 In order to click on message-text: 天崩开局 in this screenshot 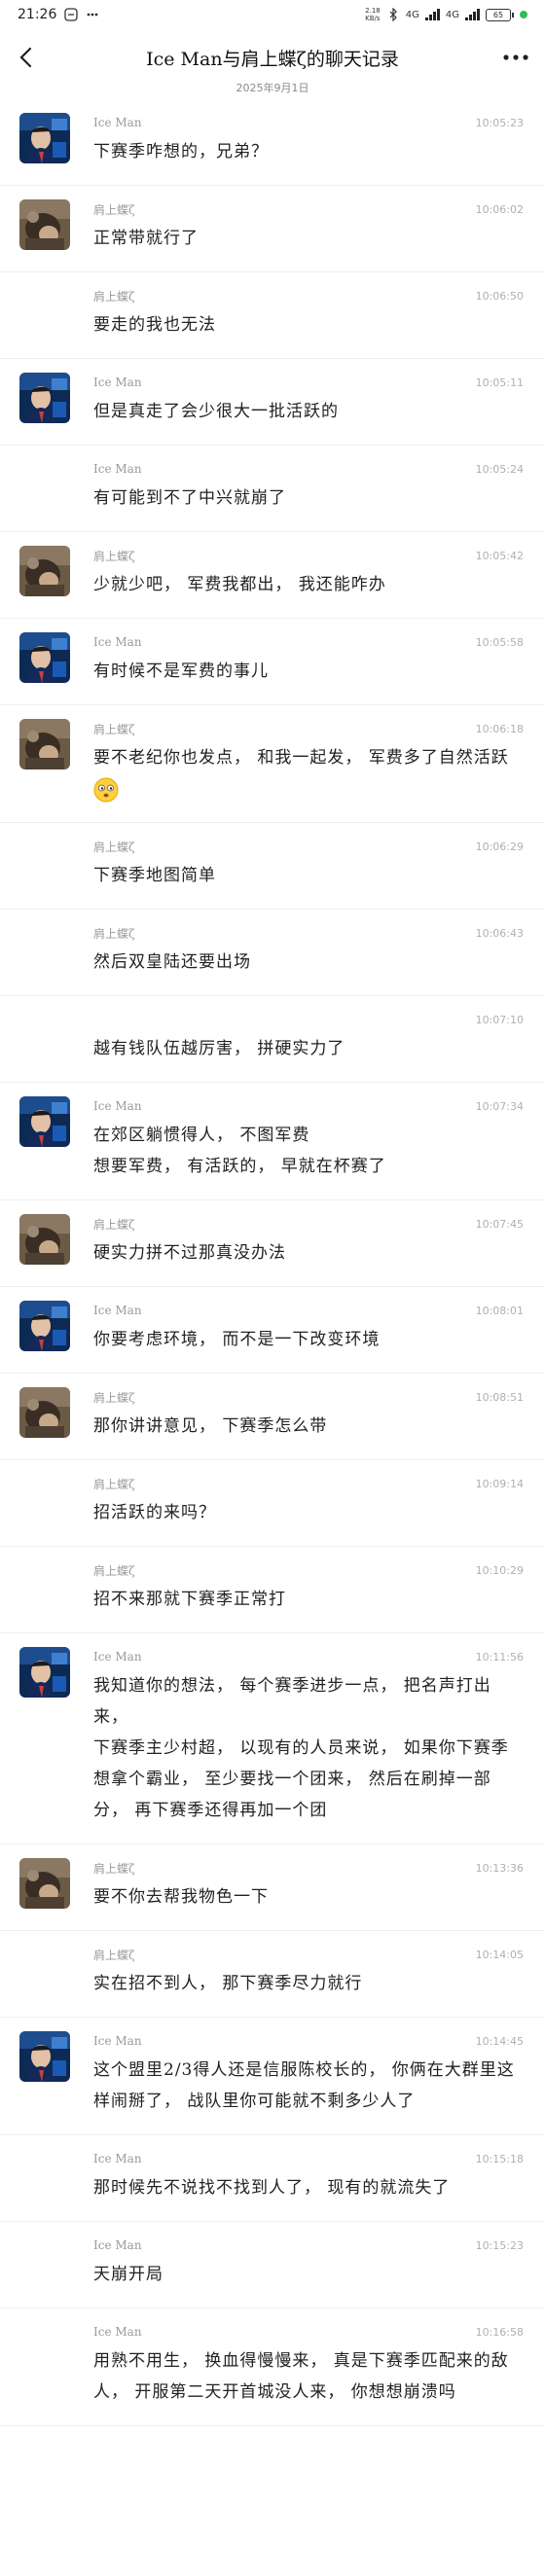, I will do `click(308, 2274)`.